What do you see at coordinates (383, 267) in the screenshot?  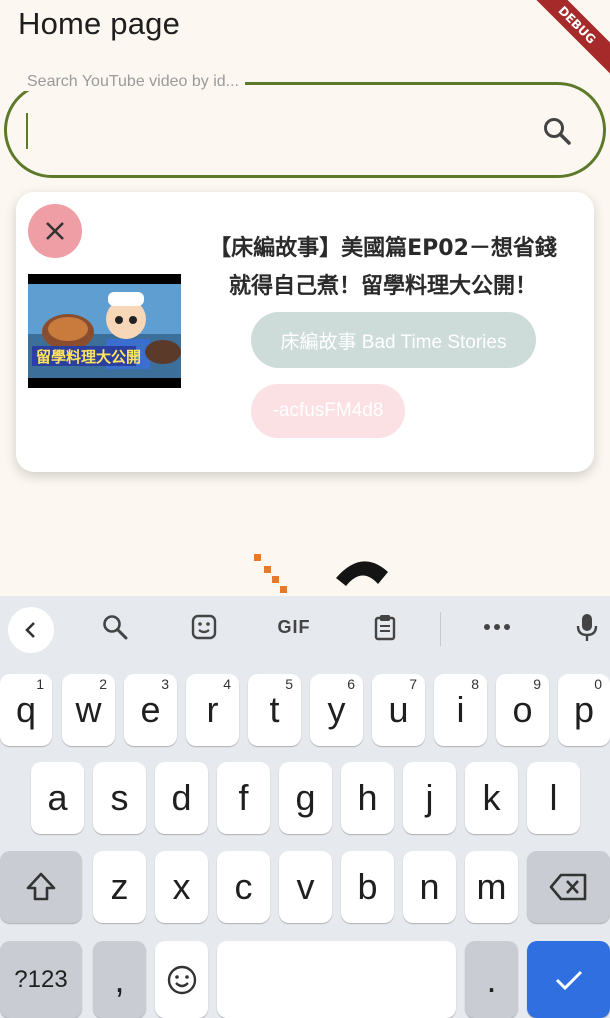 I see `video-title: 【床編故事】美國篇EP02－想省錢就得自己煮！留學料理大公開！` at bounding box center [383, 267].